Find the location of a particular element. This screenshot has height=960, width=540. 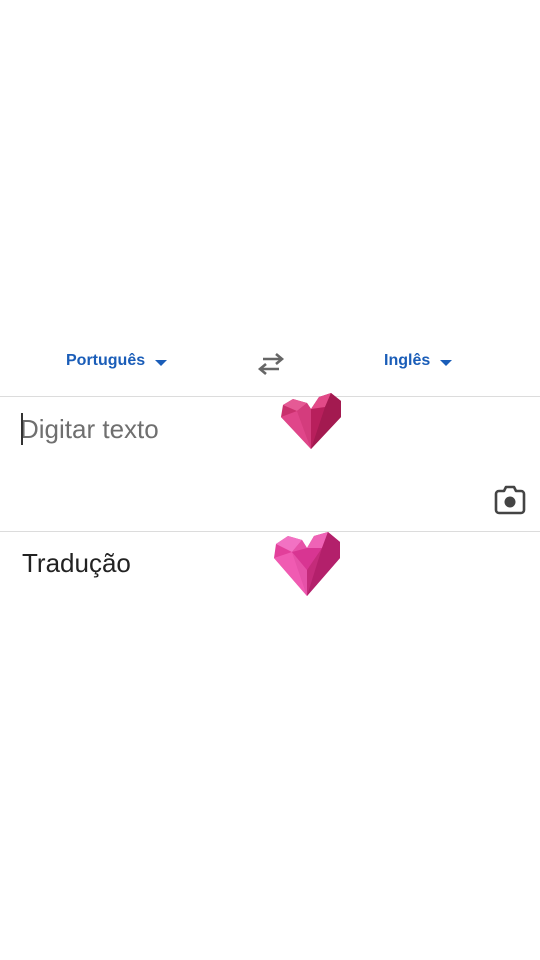

translation-placeholder: Tradução is located at coordinates (76, 563).